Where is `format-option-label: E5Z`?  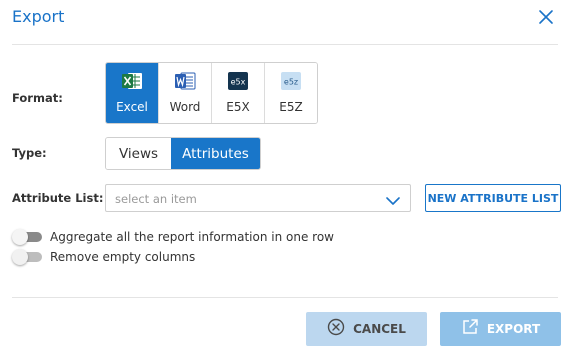 format-option-label: E5Z is located at coordinates (291, 107).